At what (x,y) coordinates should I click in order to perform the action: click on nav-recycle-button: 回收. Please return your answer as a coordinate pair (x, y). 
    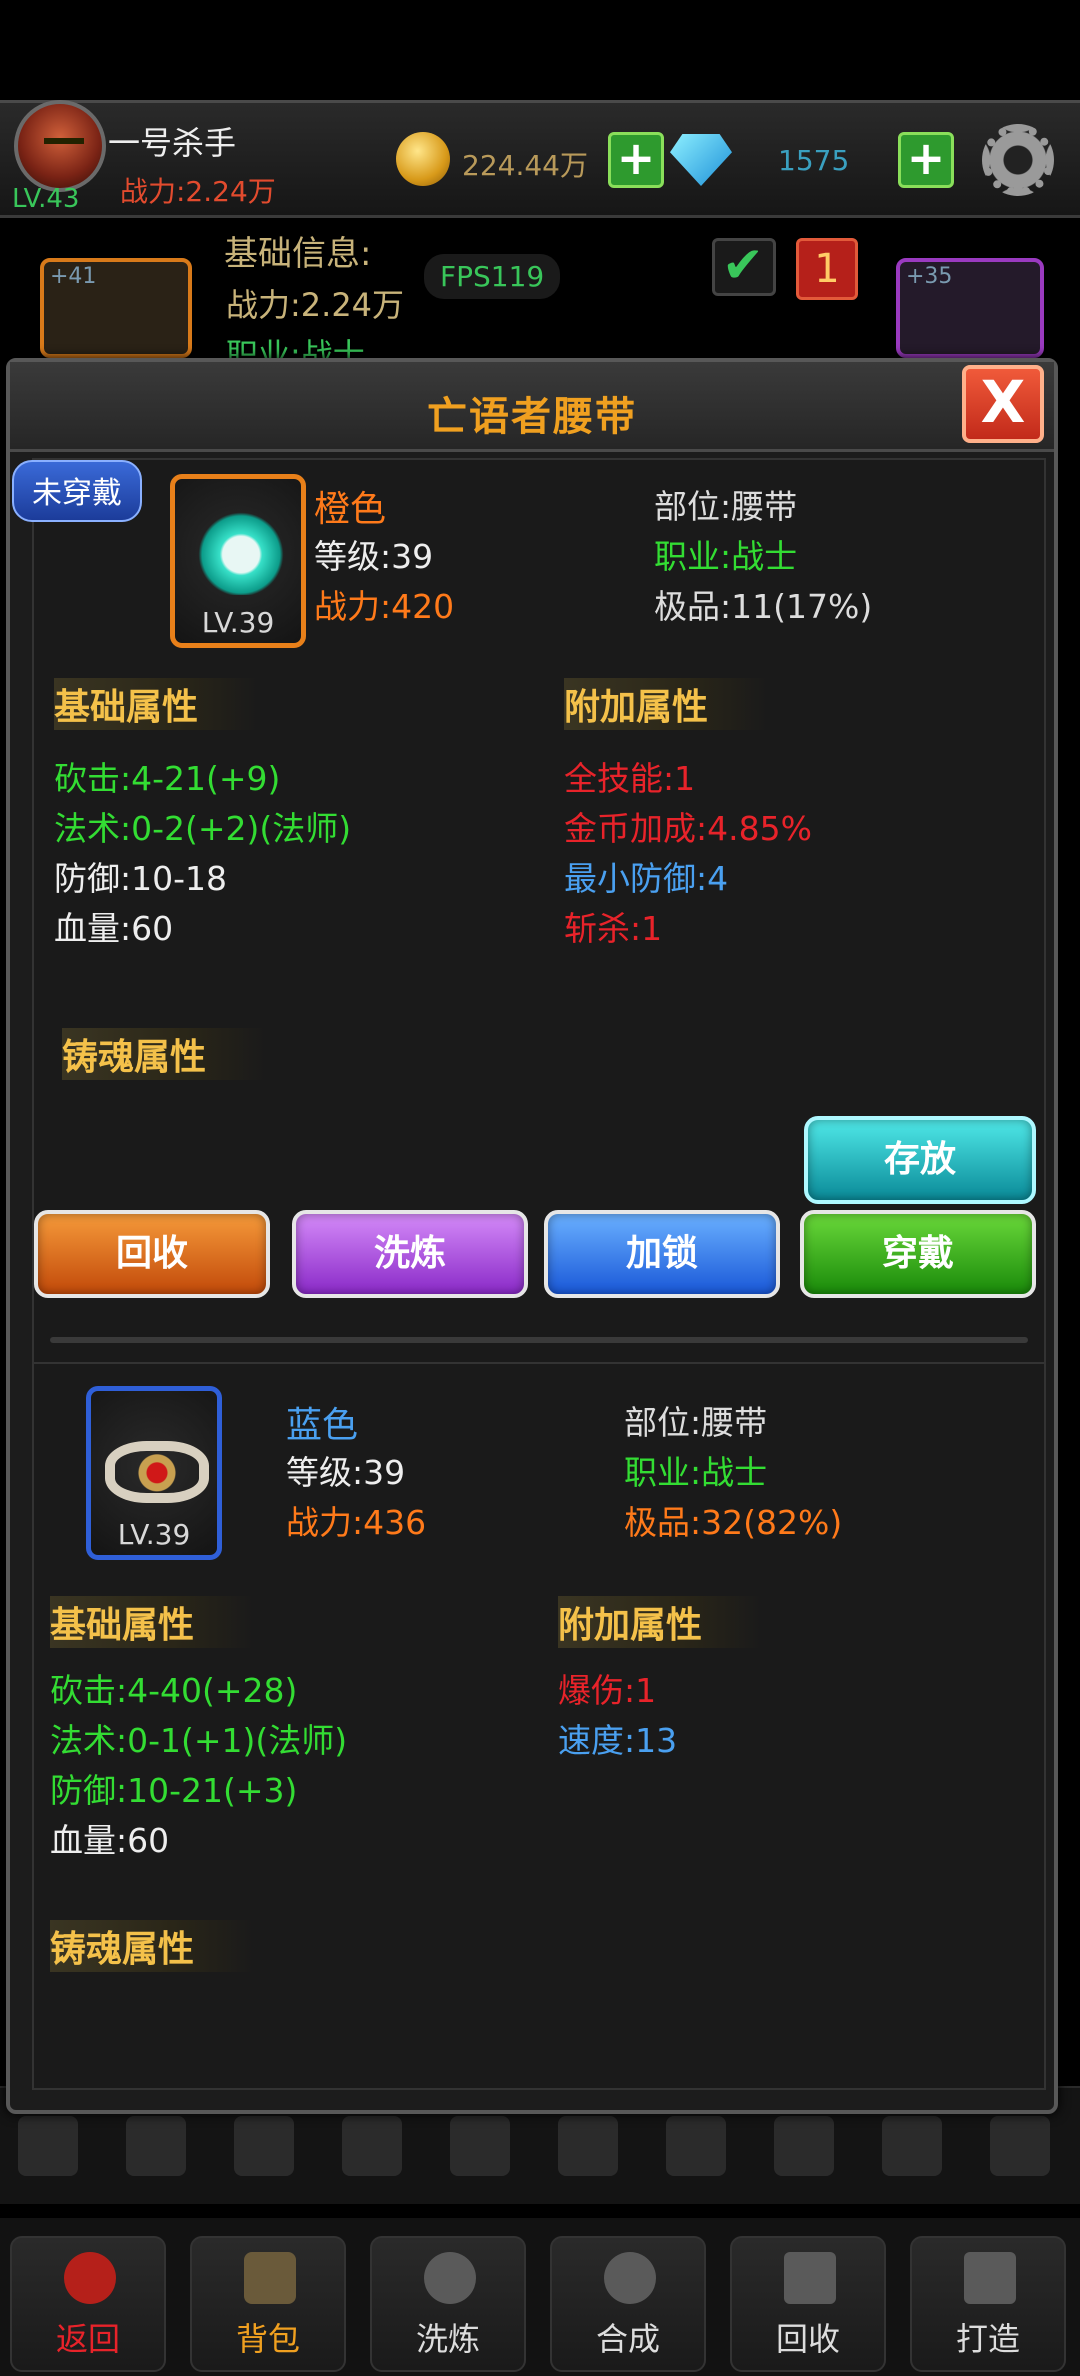
    Looking at the image, I should click on (808, 2304).